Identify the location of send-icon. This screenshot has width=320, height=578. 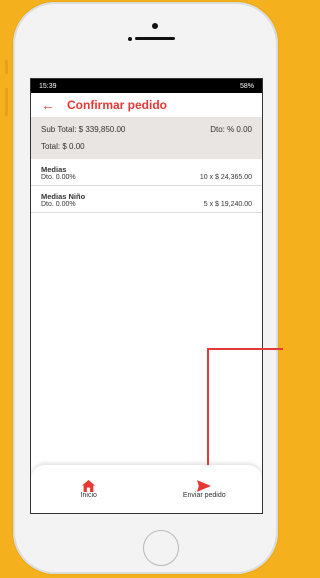
(204, 485).